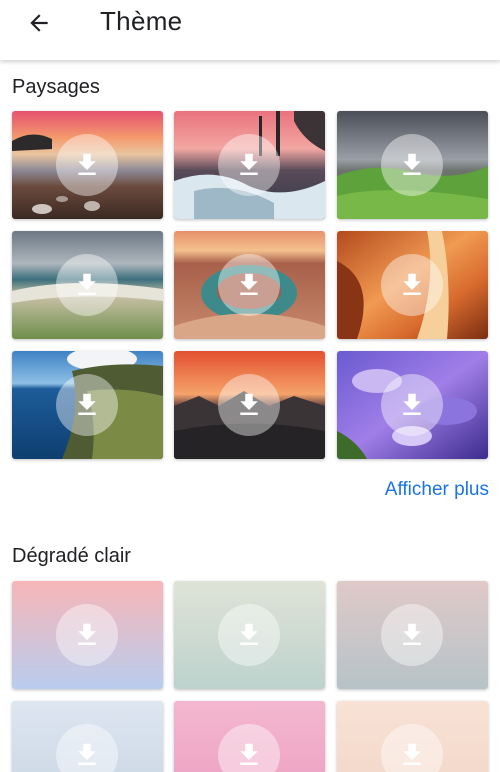  What do you see at coordinates (141, 21) in the screenshot?
I see `page-title: Thème` at bounding box center [141, 21].